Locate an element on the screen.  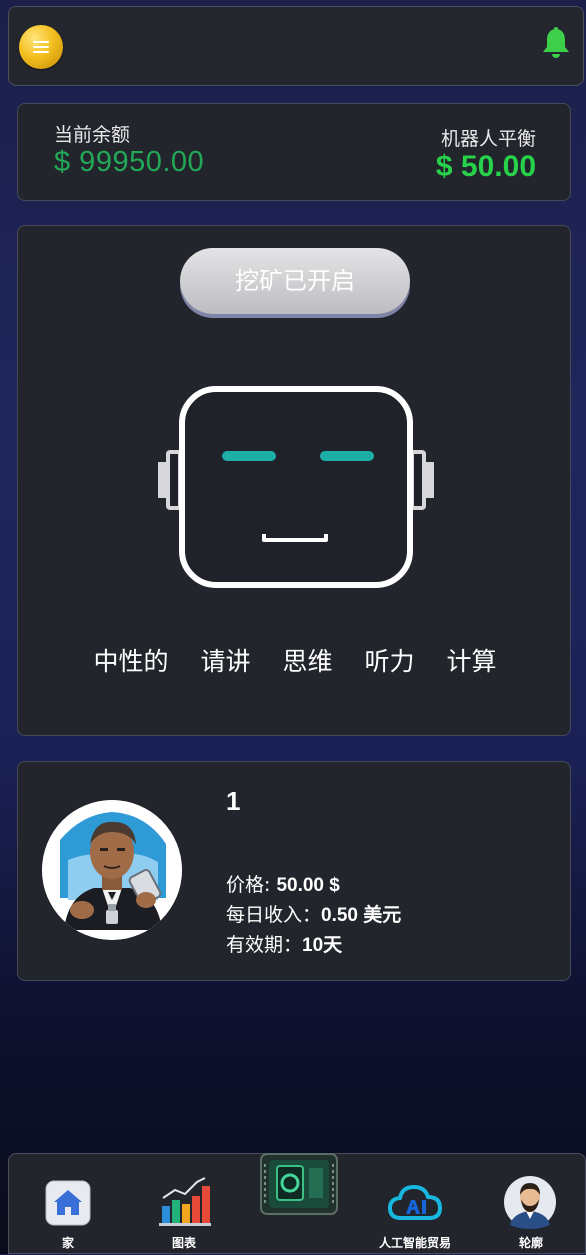
bell-icon is located at coordinates (556, 44).